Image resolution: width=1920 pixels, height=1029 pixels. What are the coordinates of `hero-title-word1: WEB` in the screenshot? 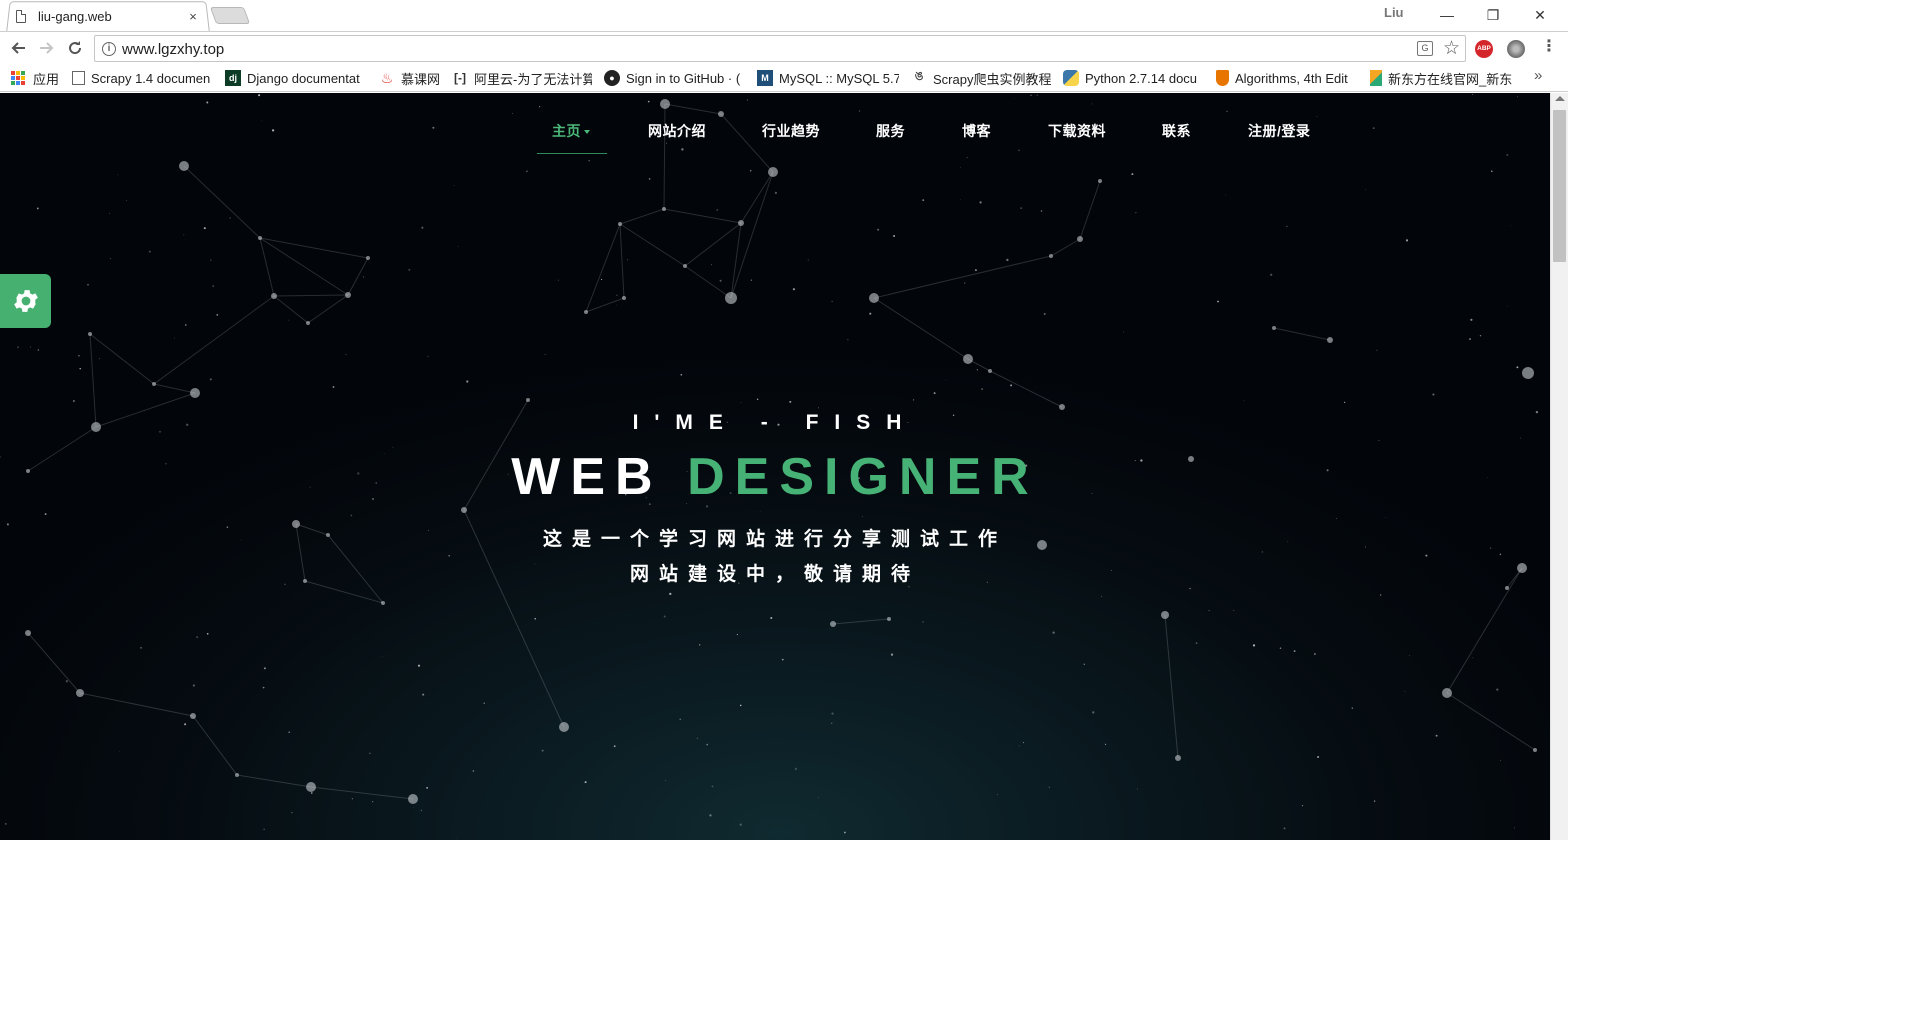 It's located at (587, 477).